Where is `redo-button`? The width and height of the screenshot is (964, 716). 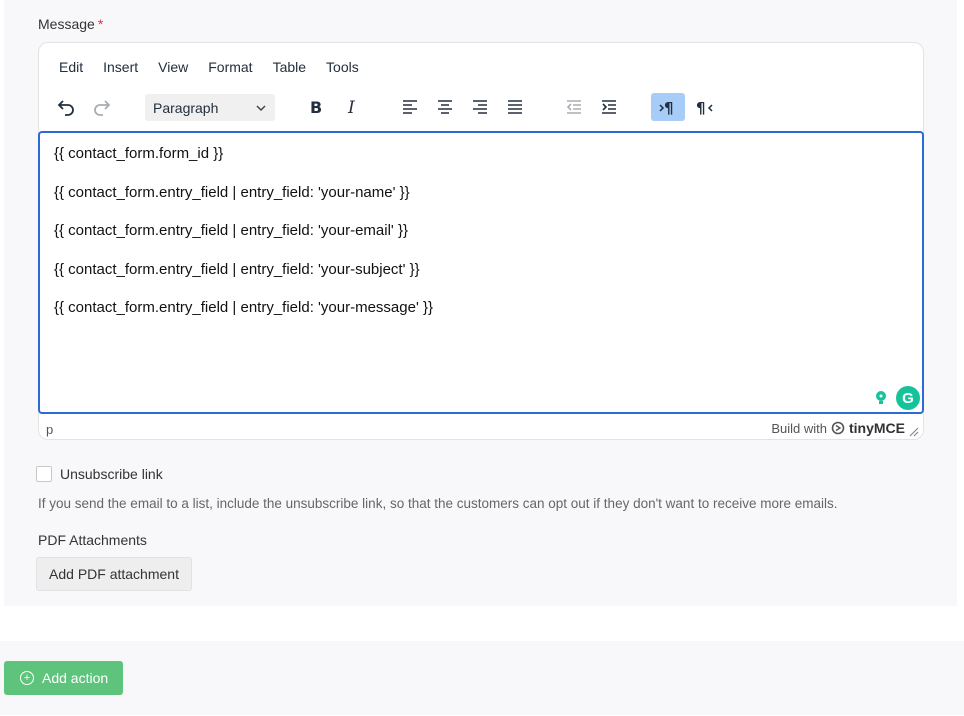
redo-button is located at coordinates (102, 107).